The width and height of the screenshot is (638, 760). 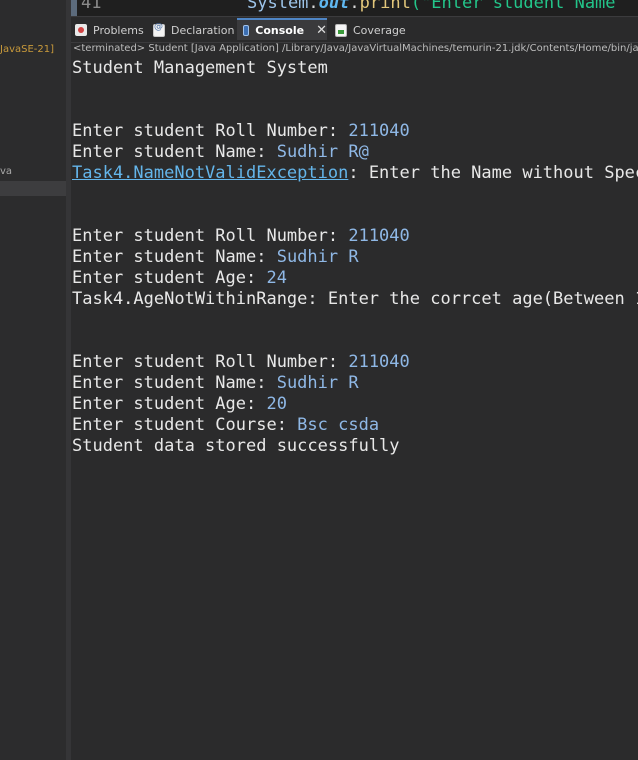 What do you see at coordinates (91, 6) in the screenshot?
I see `line-number: 41` at bounding box center [91, 6].